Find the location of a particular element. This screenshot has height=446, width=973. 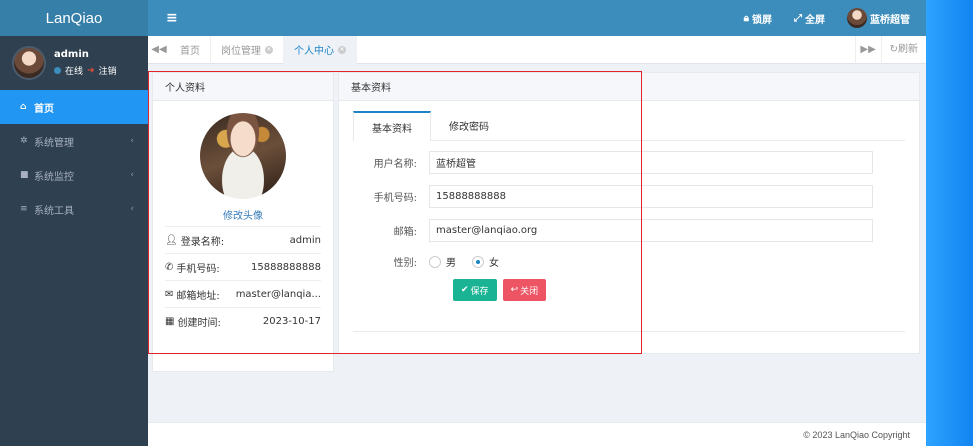

lock-screen-label: 锁屏 is located at coordinates (762, 20).